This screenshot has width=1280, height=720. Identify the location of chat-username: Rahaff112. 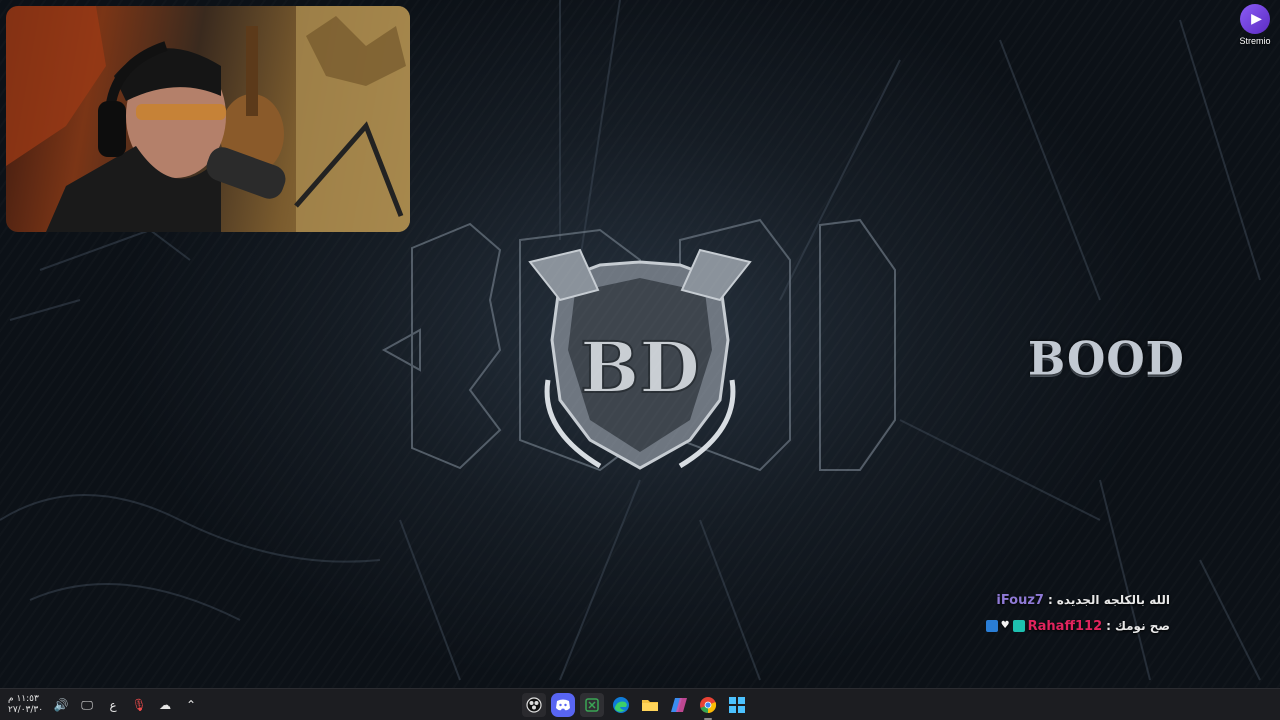
(1065, 626).